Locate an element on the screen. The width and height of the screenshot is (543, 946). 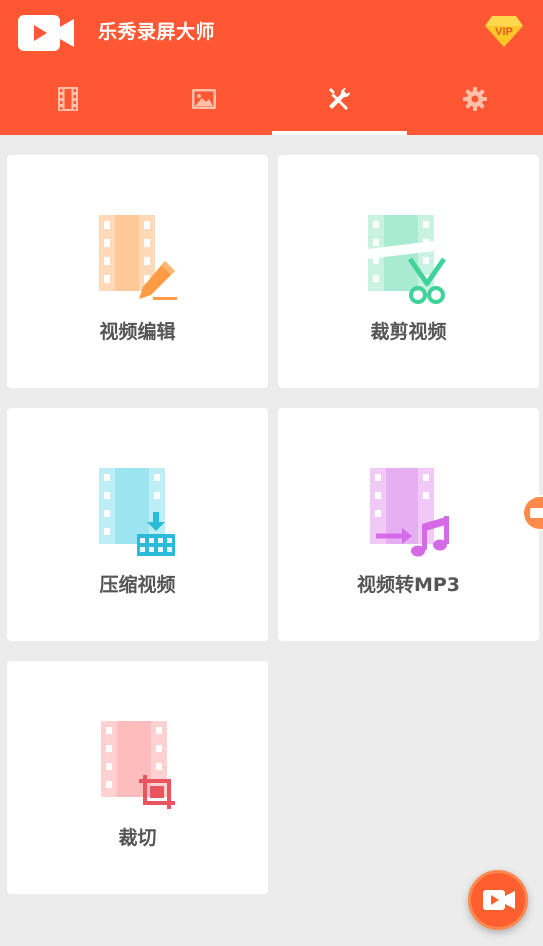
tool-label: 视频编辑 is located at coordinates (137, 332).